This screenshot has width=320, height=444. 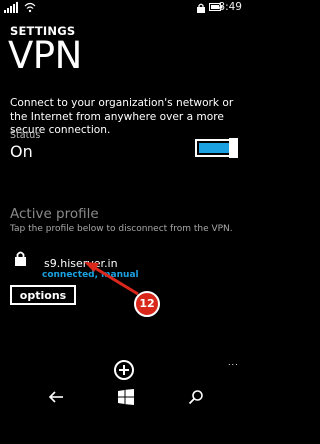 I want to click on vpn-toggle-switch, so click(x=216, y=148).